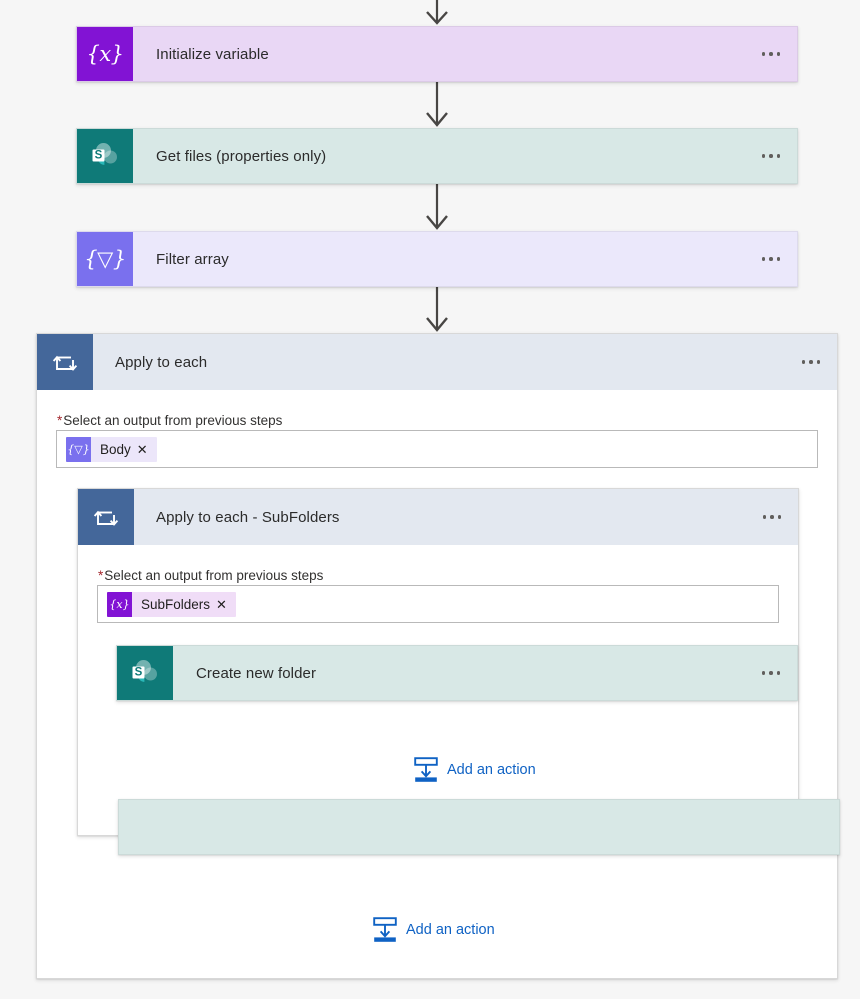 The width and height of the screenshot is (860, 999). I want to click on variable-icon-glyph: {x}, so click(105, 53).